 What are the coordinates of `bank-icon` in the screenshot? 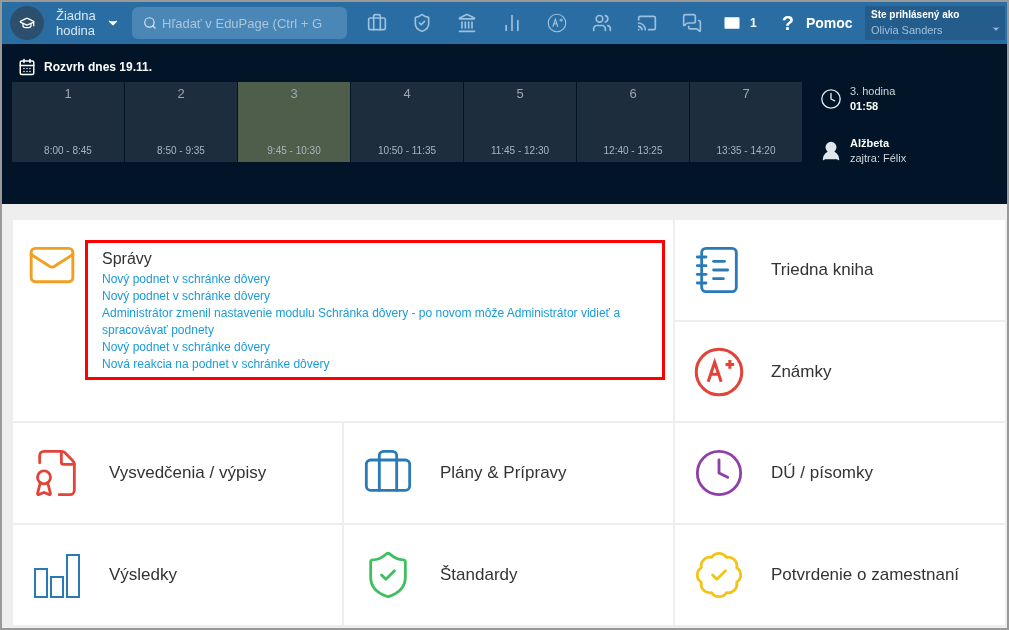 It's located at (467, 23).